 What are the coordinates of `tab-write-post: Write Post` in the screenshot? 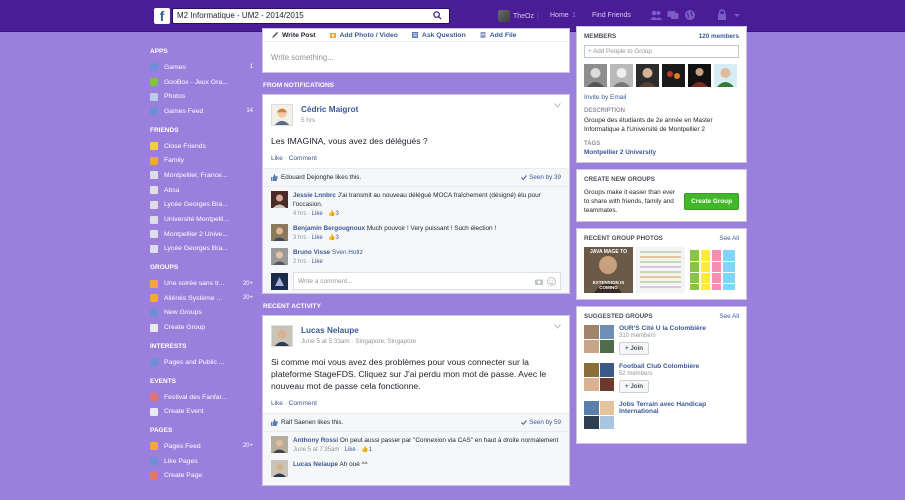 It's located at (294, 35).